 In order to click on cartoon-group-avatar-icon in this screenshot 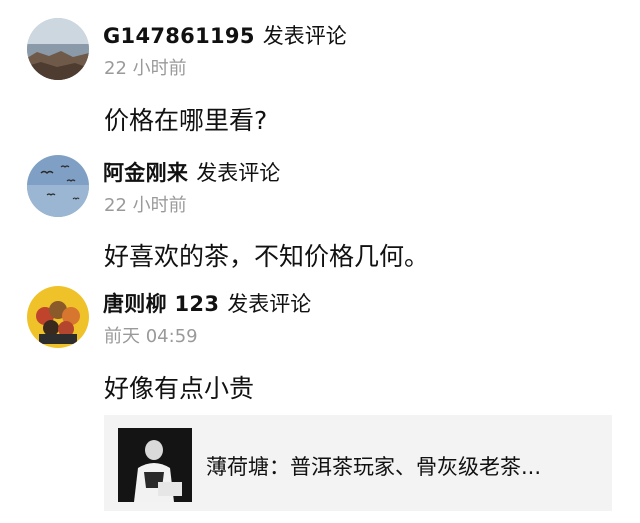, I will do `click(58, 317)`.